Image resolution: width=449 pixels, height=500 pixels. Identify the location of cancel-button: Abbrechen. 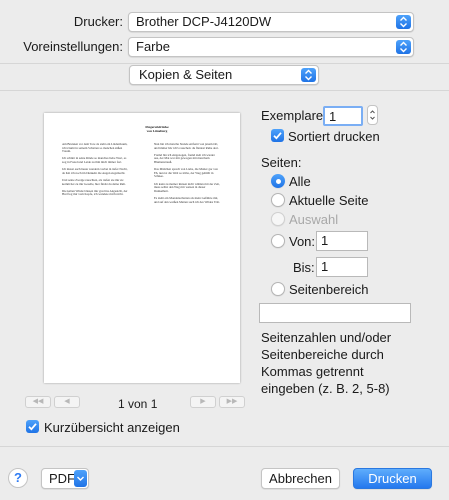
(300, 478).